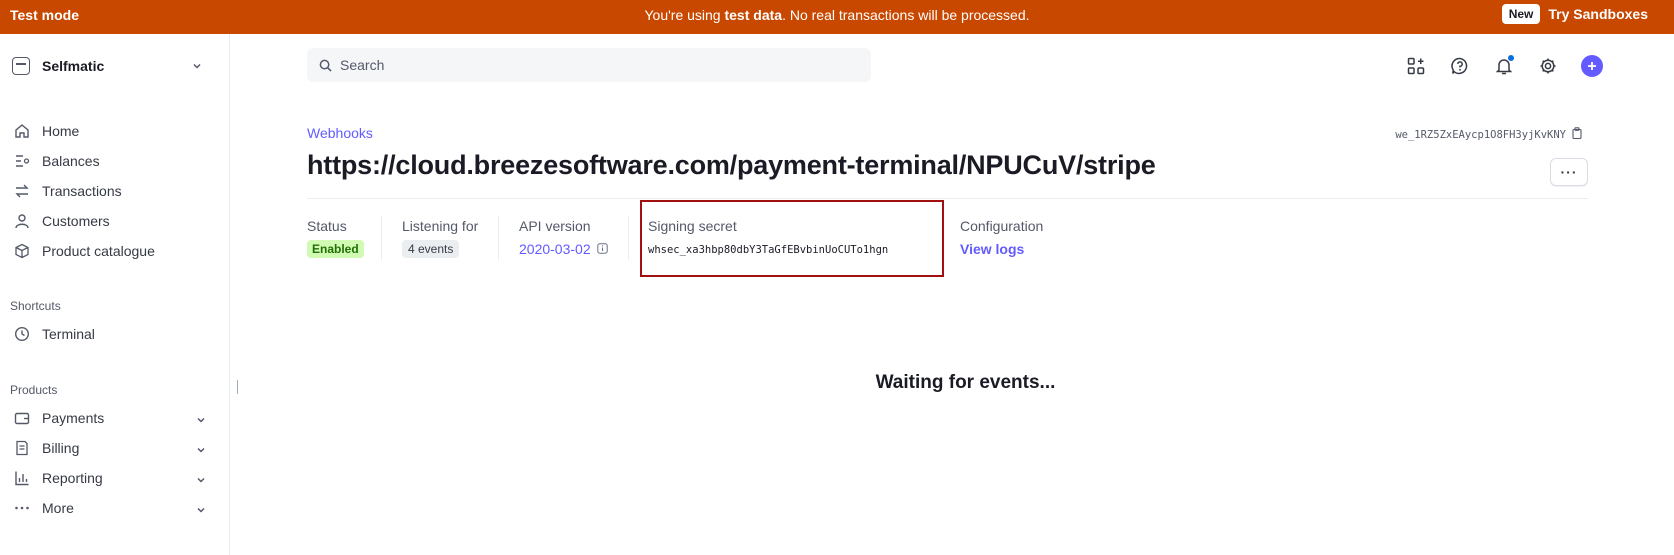 Image resolution: width=1674 pixels, height=555 pixels. Describe the element at coordinates (22, 221) in the screenshot. I see `customers-icon` at that location.